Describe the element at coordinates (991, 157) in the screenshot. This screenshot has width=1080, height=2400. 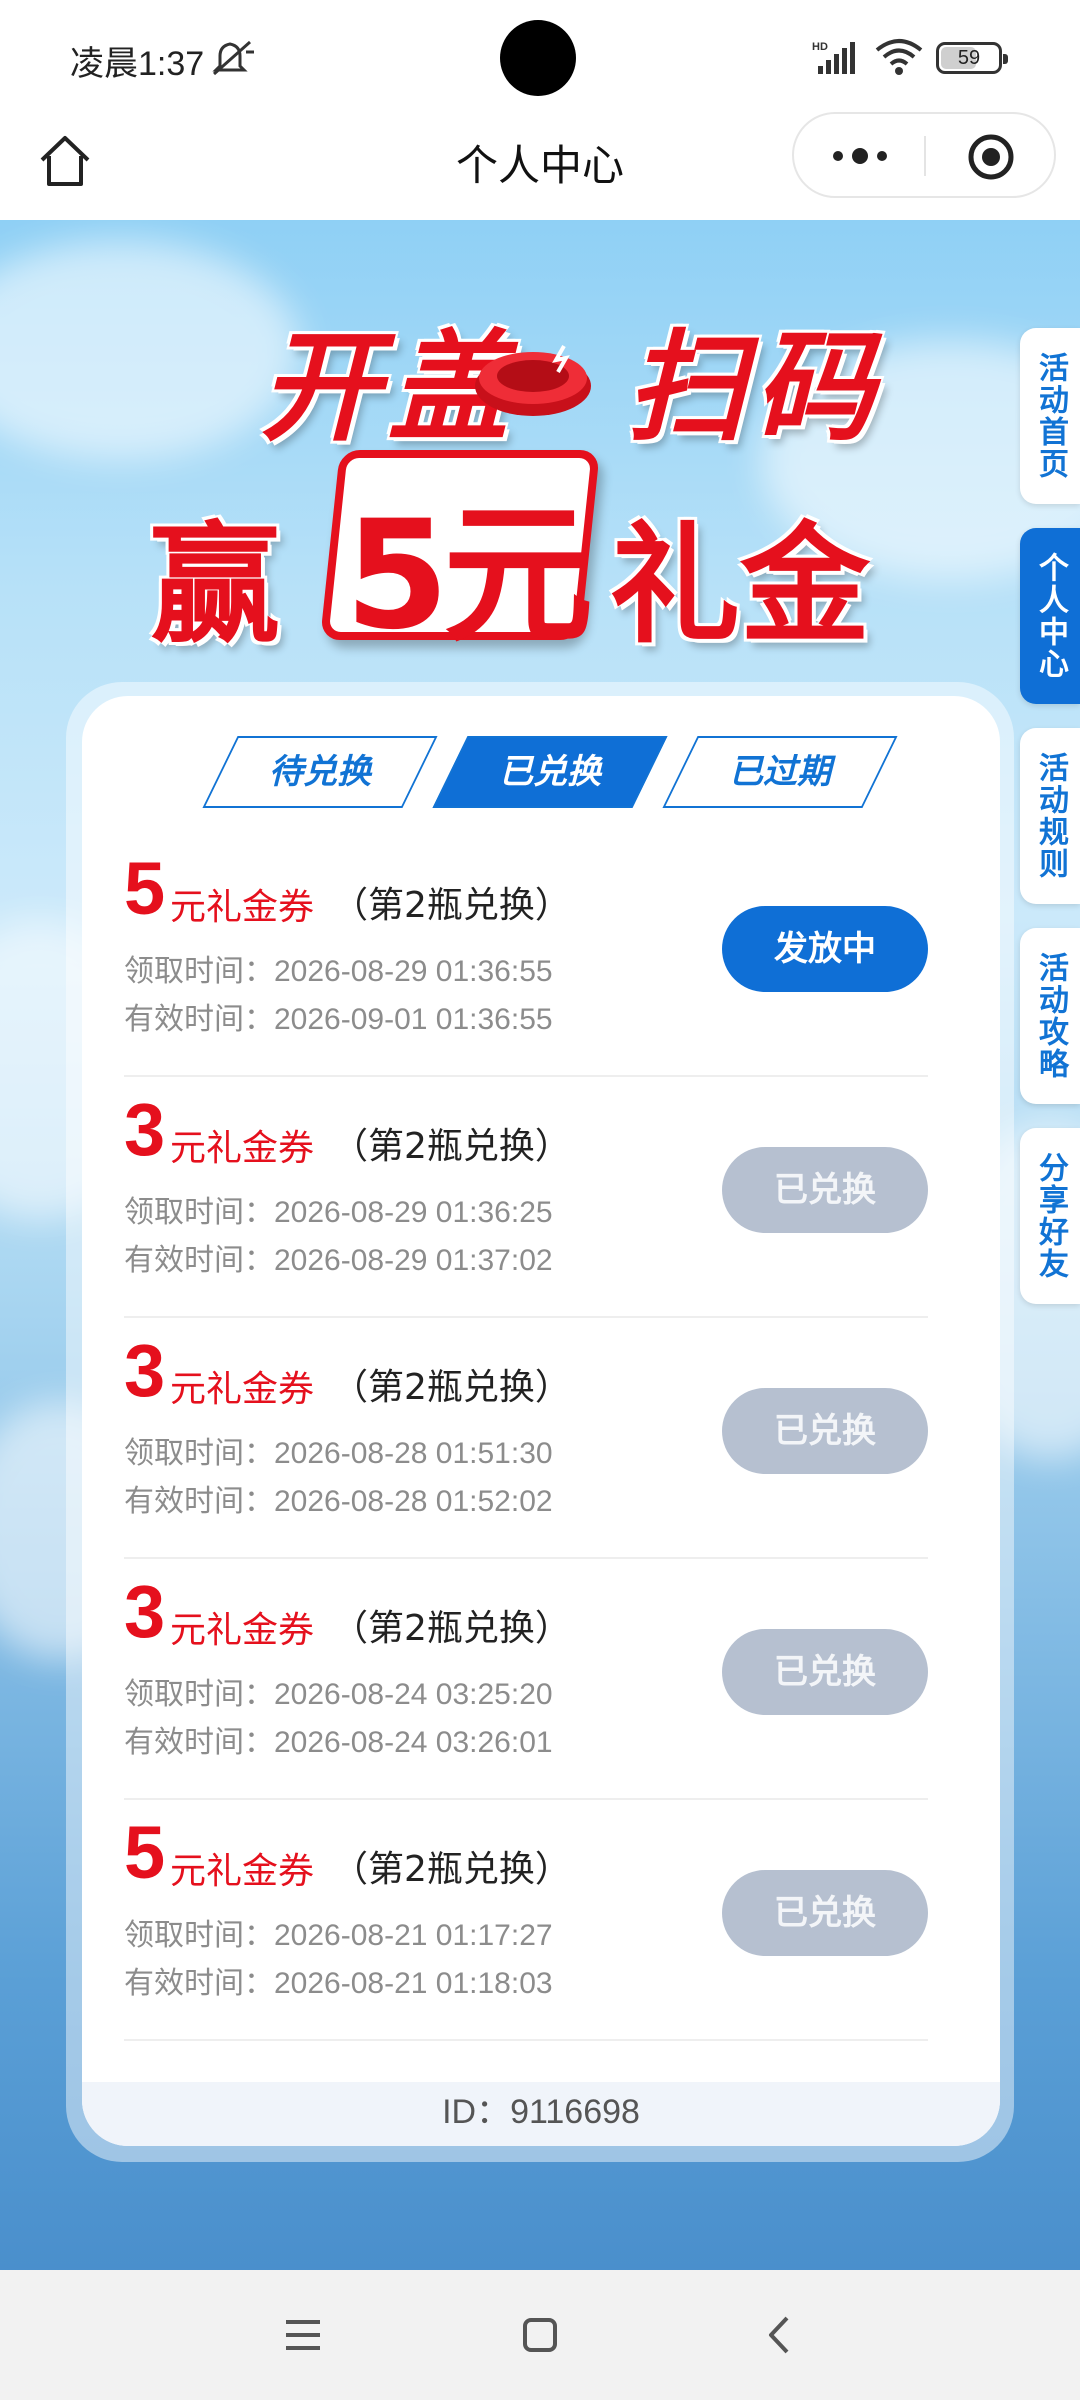
I see `close-target-icon` at that location.